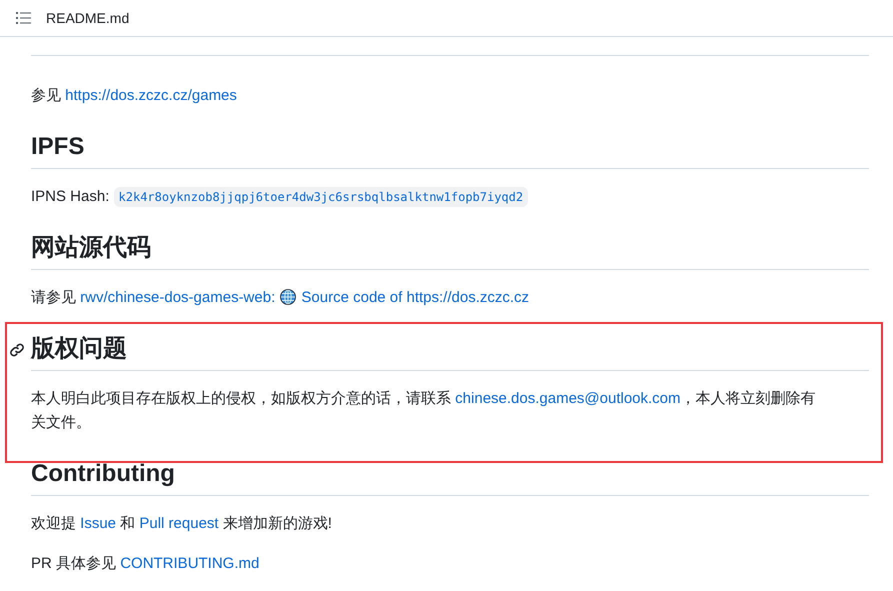  What do you see at coordinates (321, 197) in the screenshot?
I see `inline-code: k2k4r8oyknzob8jjqpj6toer4dw3jc6srsbqlbsalktnw1fopb7iyqd2` at bounding box center [321, 197].